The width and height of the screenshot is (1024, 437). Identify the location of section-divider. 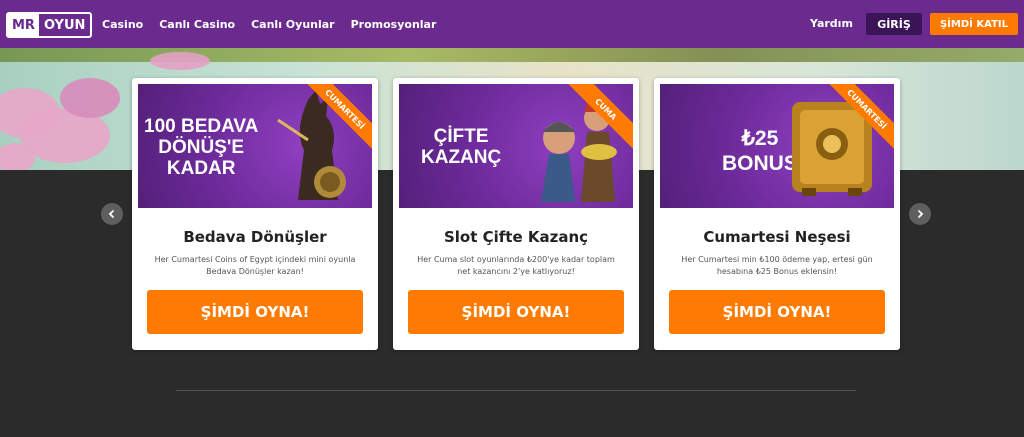
(516, 390).